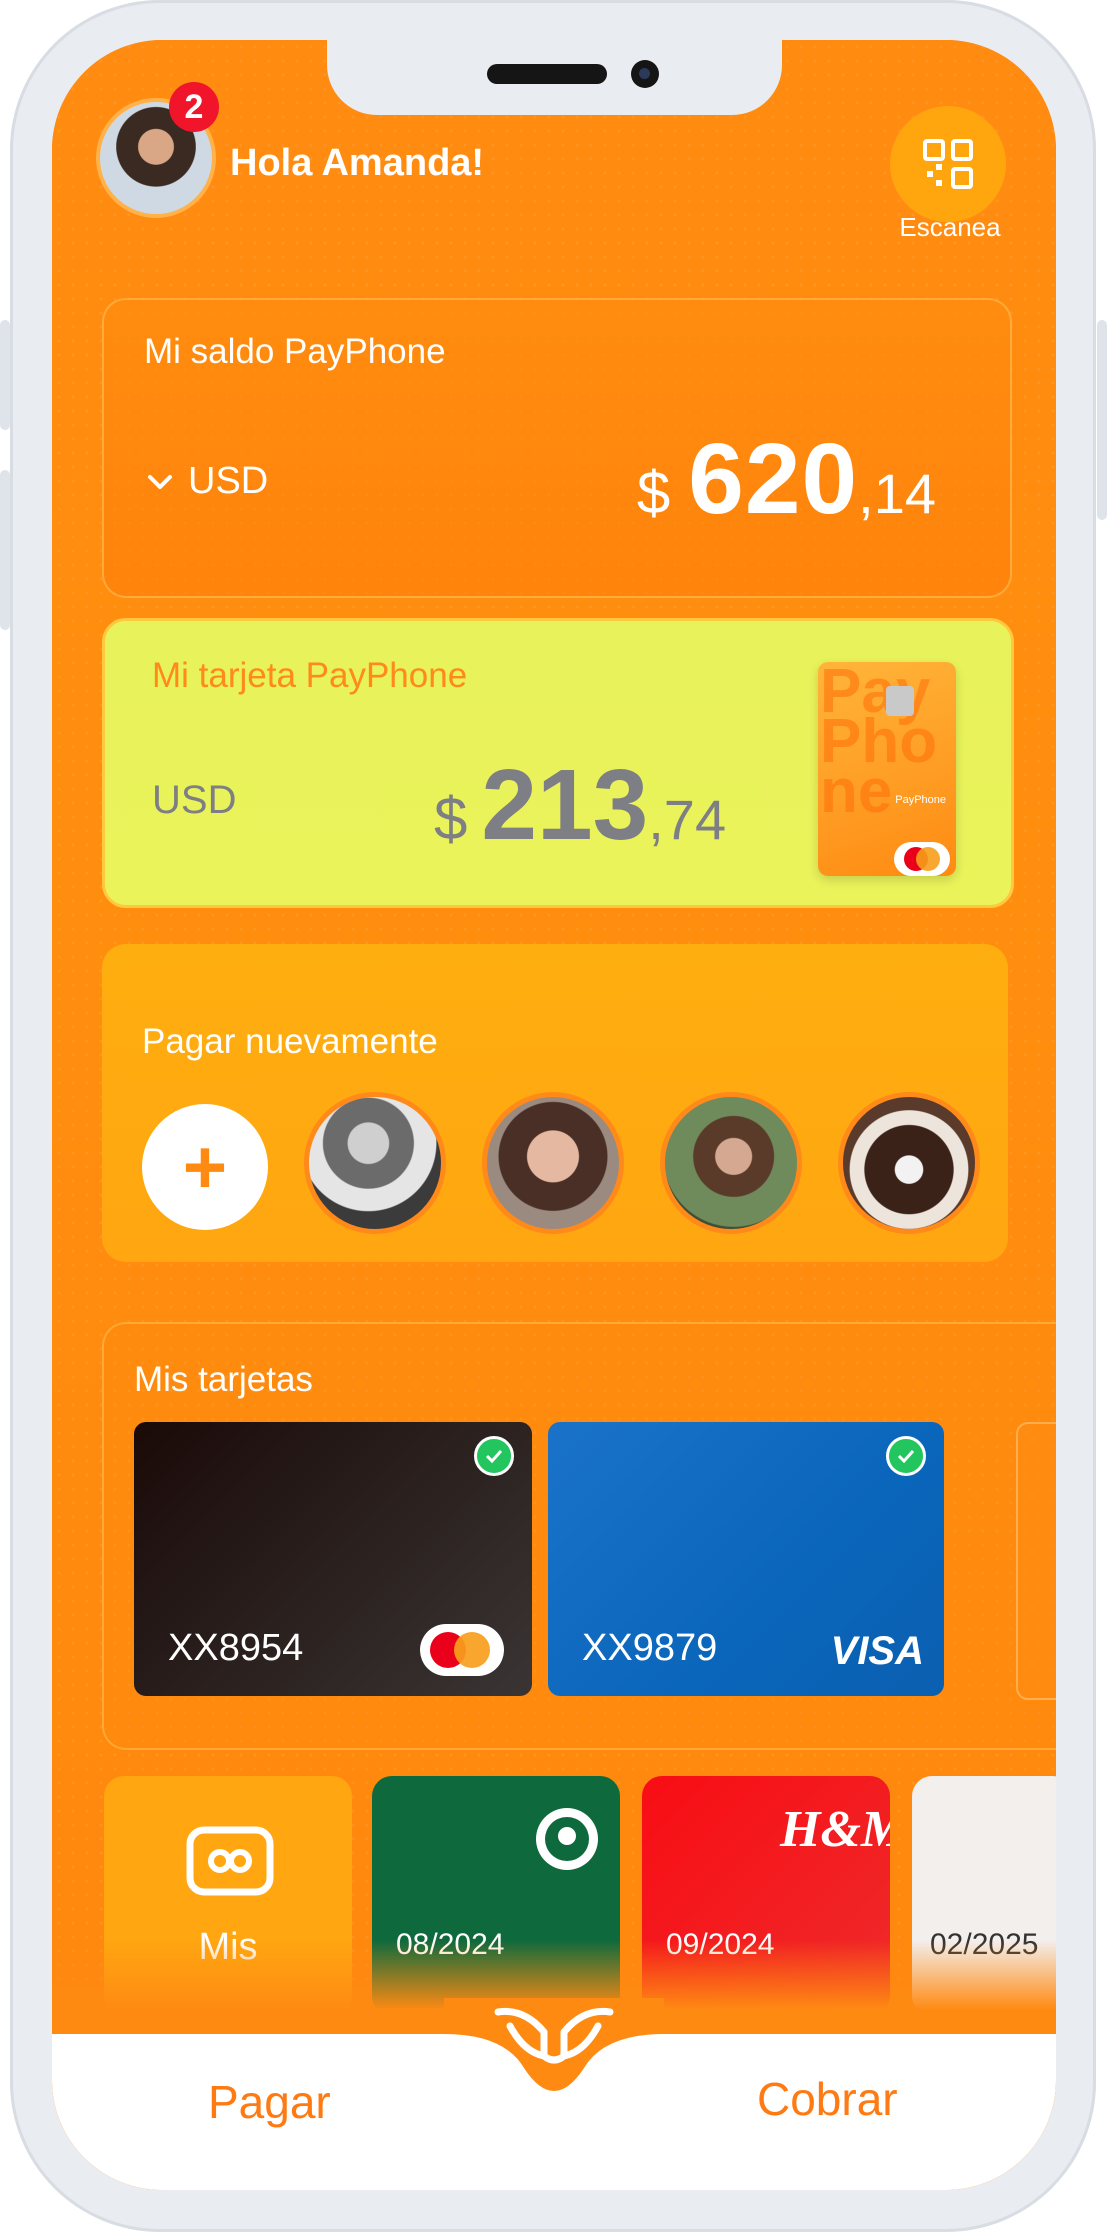 This screenshot has height=2232, width=1107. What do you see at coordinates (194, 800) in the screenshot?
I see `payphone-currency: USD` at bounding box center [194, 800].